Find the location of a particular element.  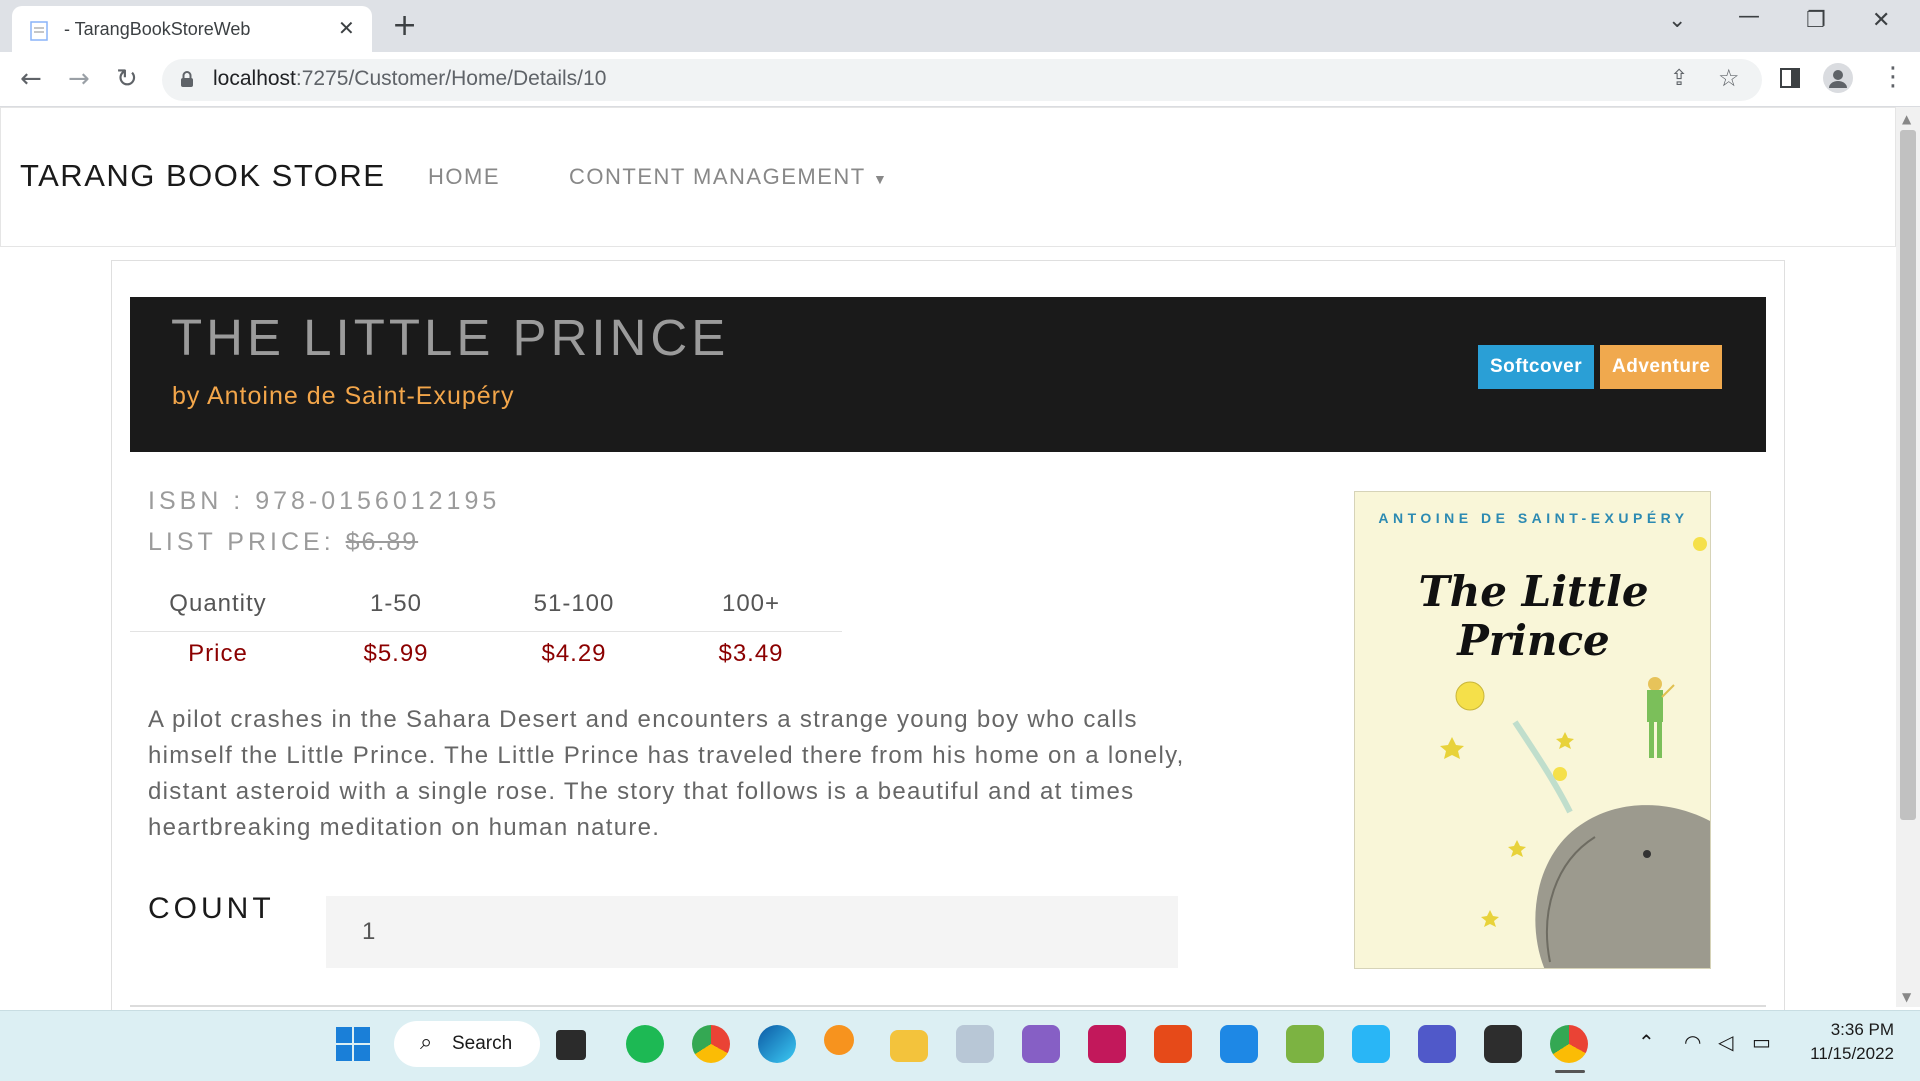

new-tab-icon: + is located at coordinates (404, 25).